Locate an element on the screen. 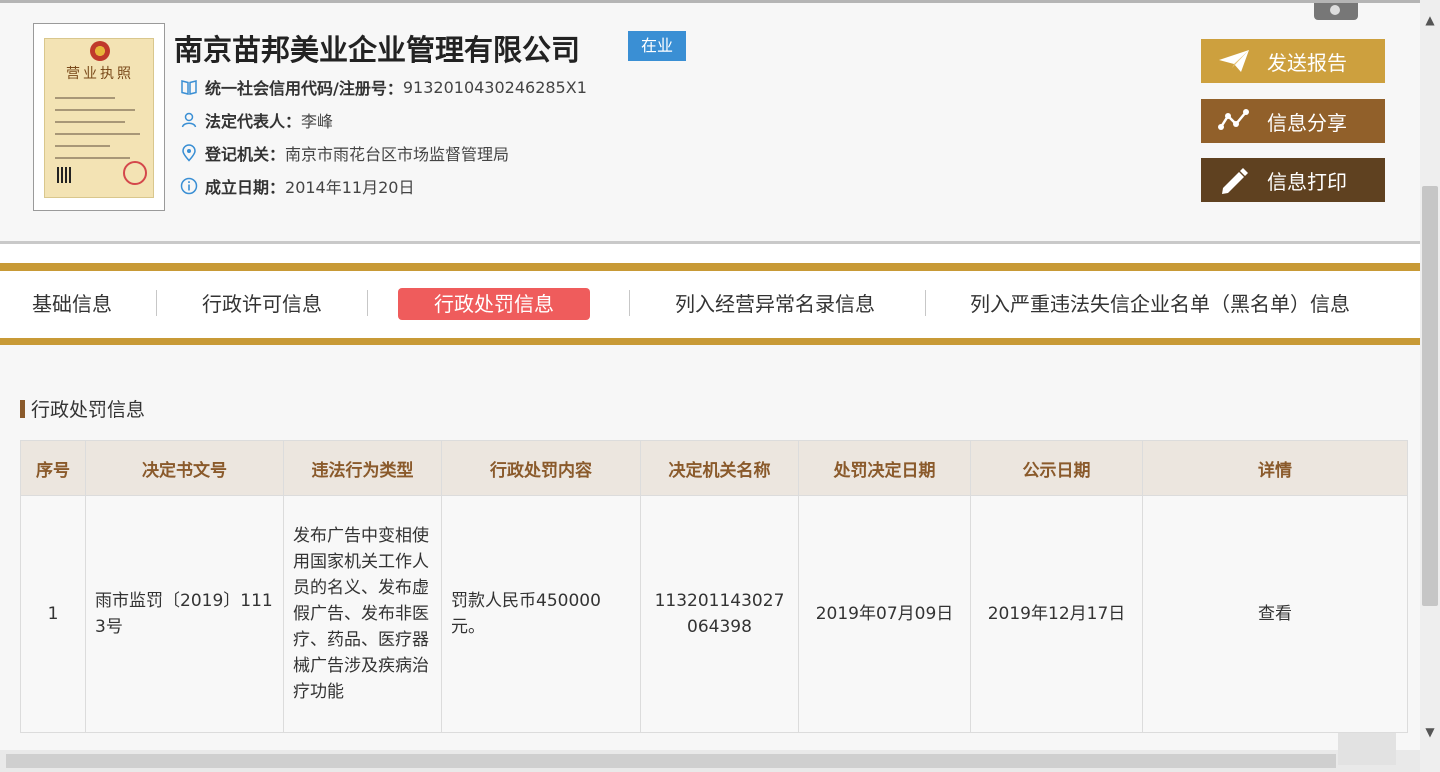  status-badge: 在业 is located at coordinates (657, 46).